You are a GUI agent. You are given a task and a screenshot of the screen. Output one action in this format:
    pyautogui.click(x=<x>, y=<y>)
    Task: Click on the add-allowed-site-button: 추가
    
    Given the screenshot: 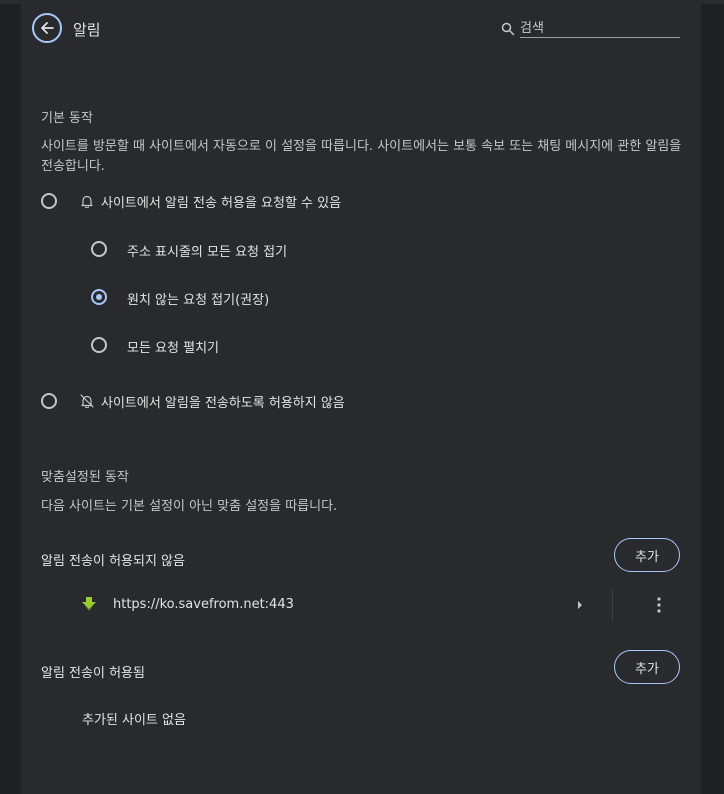 What is the action you would take?
    pyautogui.click(x=647, y=667)
    